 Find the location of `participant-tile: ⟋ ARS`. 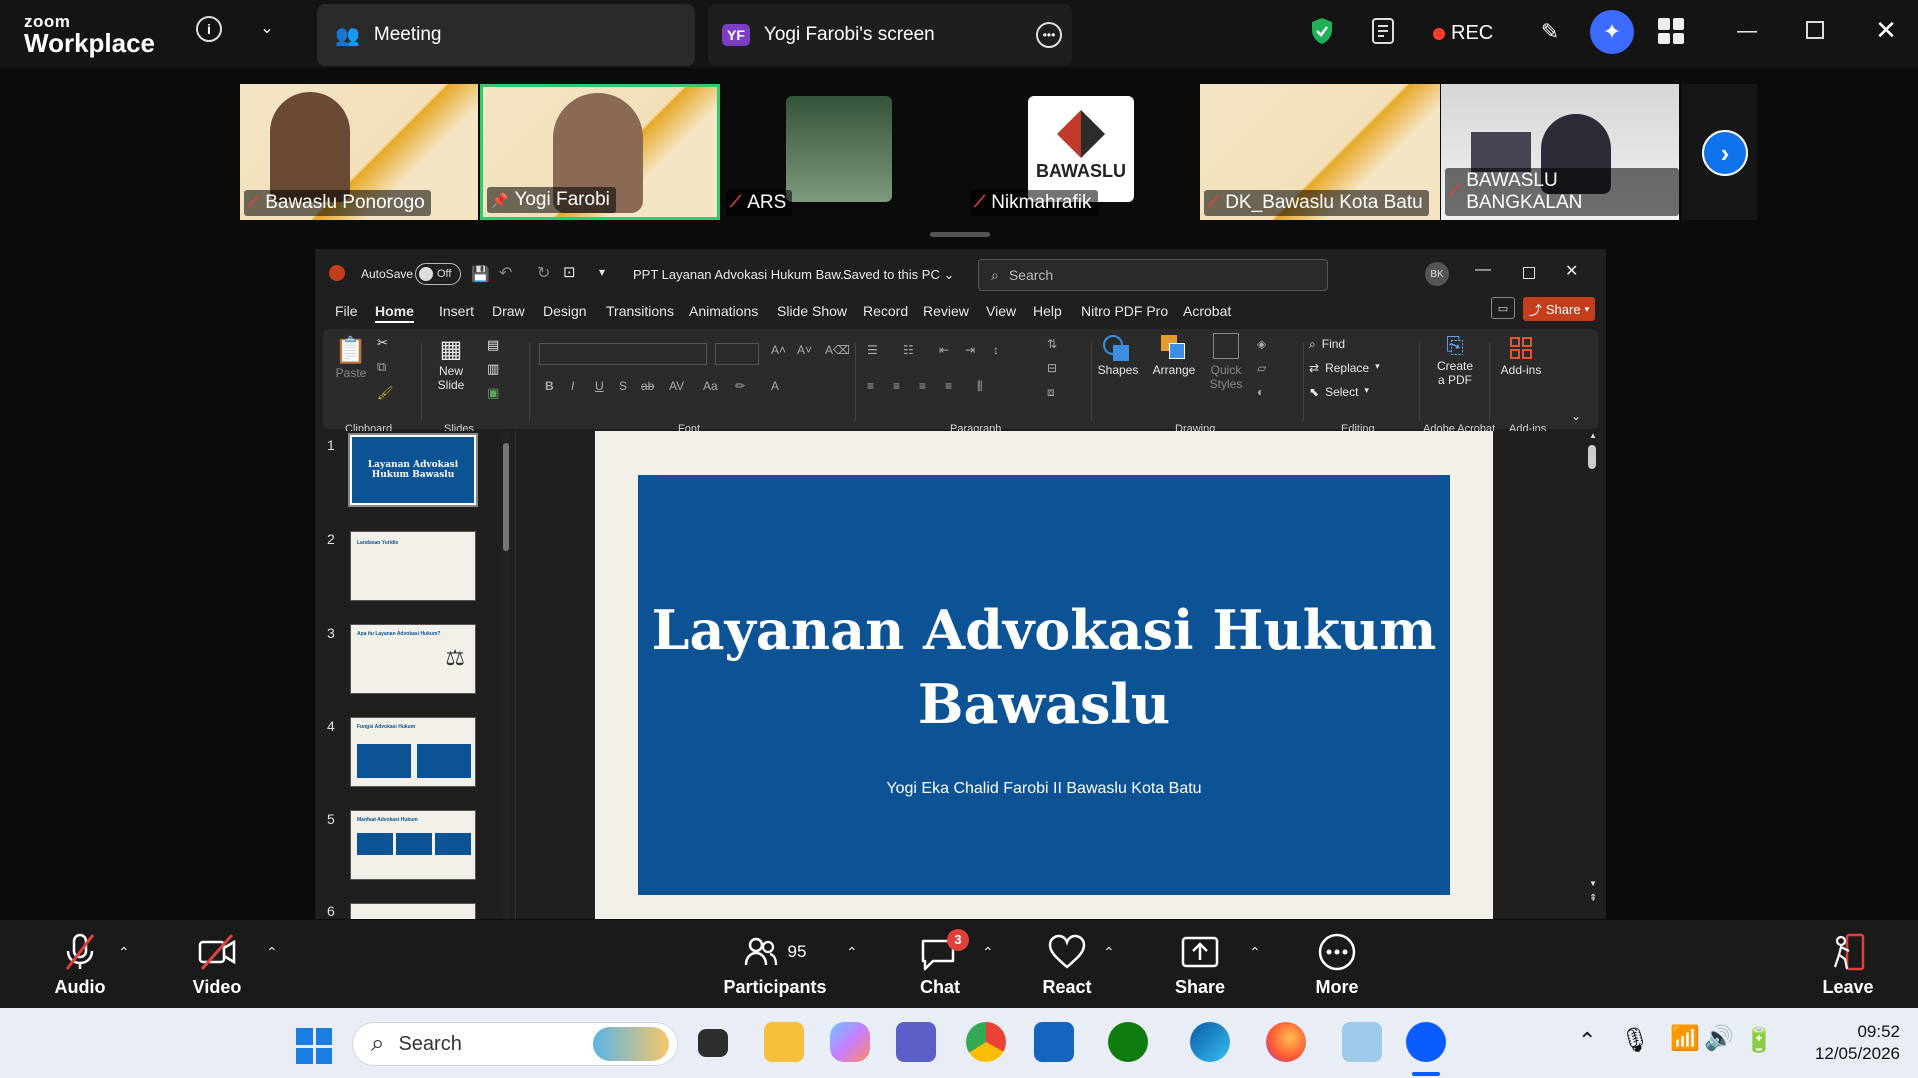

participant-tile: ⟋ ARS is located at coordinates (841, 152).